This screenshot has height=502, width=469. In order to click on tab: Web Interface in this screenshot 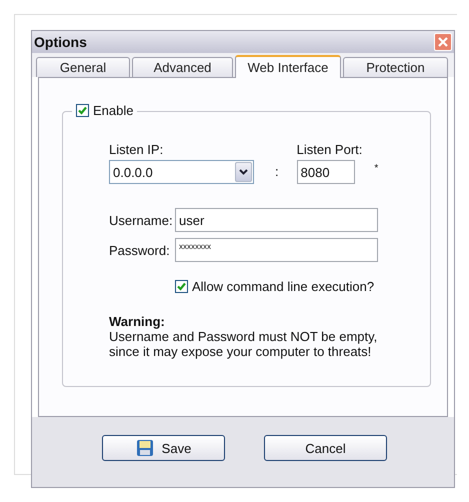, I will do `click(288, 66)`.